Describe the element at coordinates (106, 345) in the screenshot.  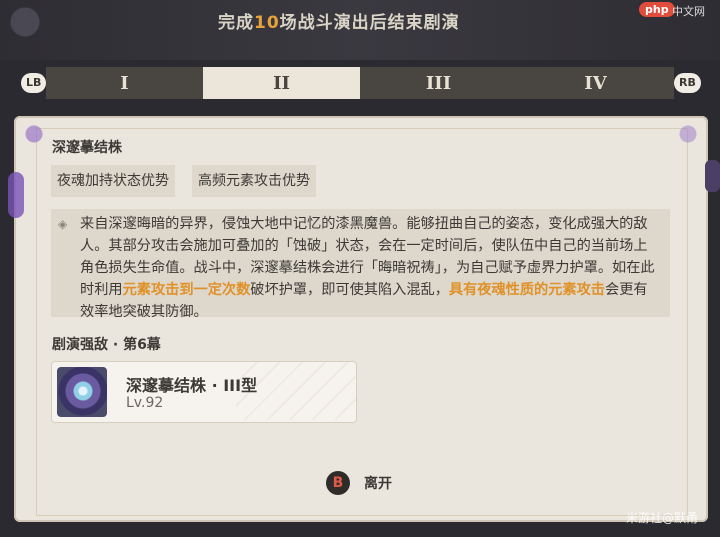
I see `section-title: 剧演强敌 · 第6幕` at that location.